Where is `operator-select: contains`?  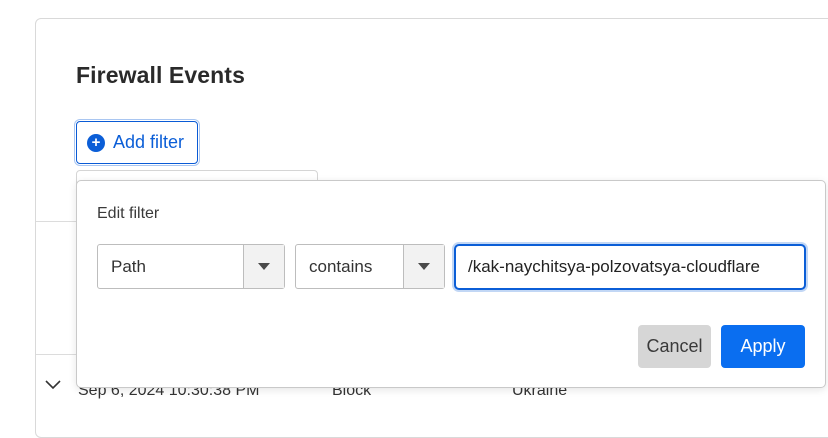
operator-select: contains is located at coordinates (370, 266).